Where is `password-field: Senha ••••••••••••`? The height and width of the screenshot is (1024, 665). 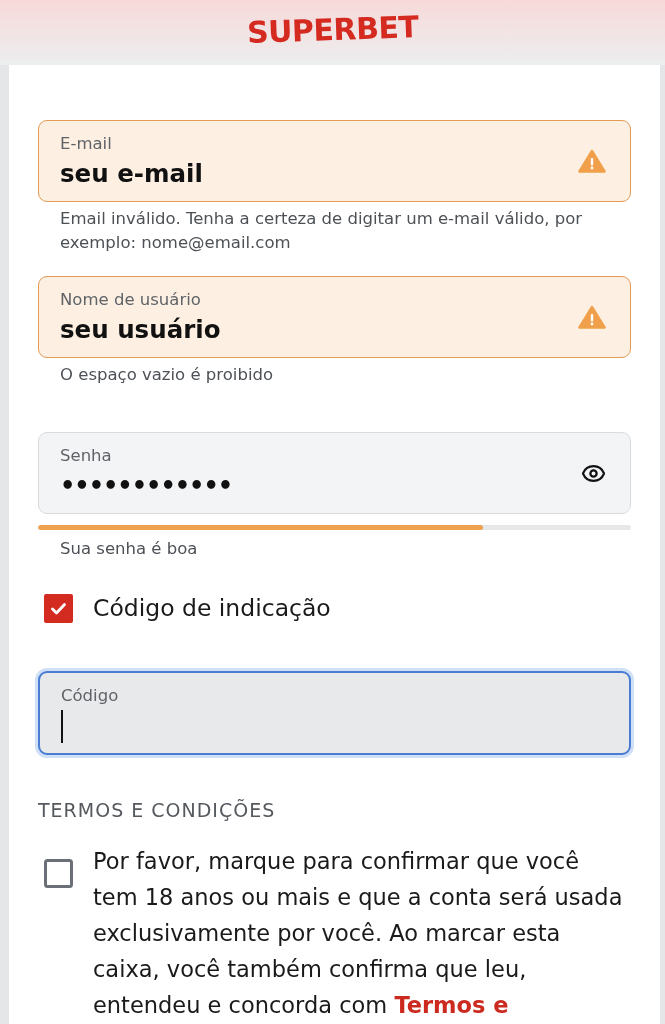
password-field: Senha •••••••••••• is located at coordinates (334, 473).